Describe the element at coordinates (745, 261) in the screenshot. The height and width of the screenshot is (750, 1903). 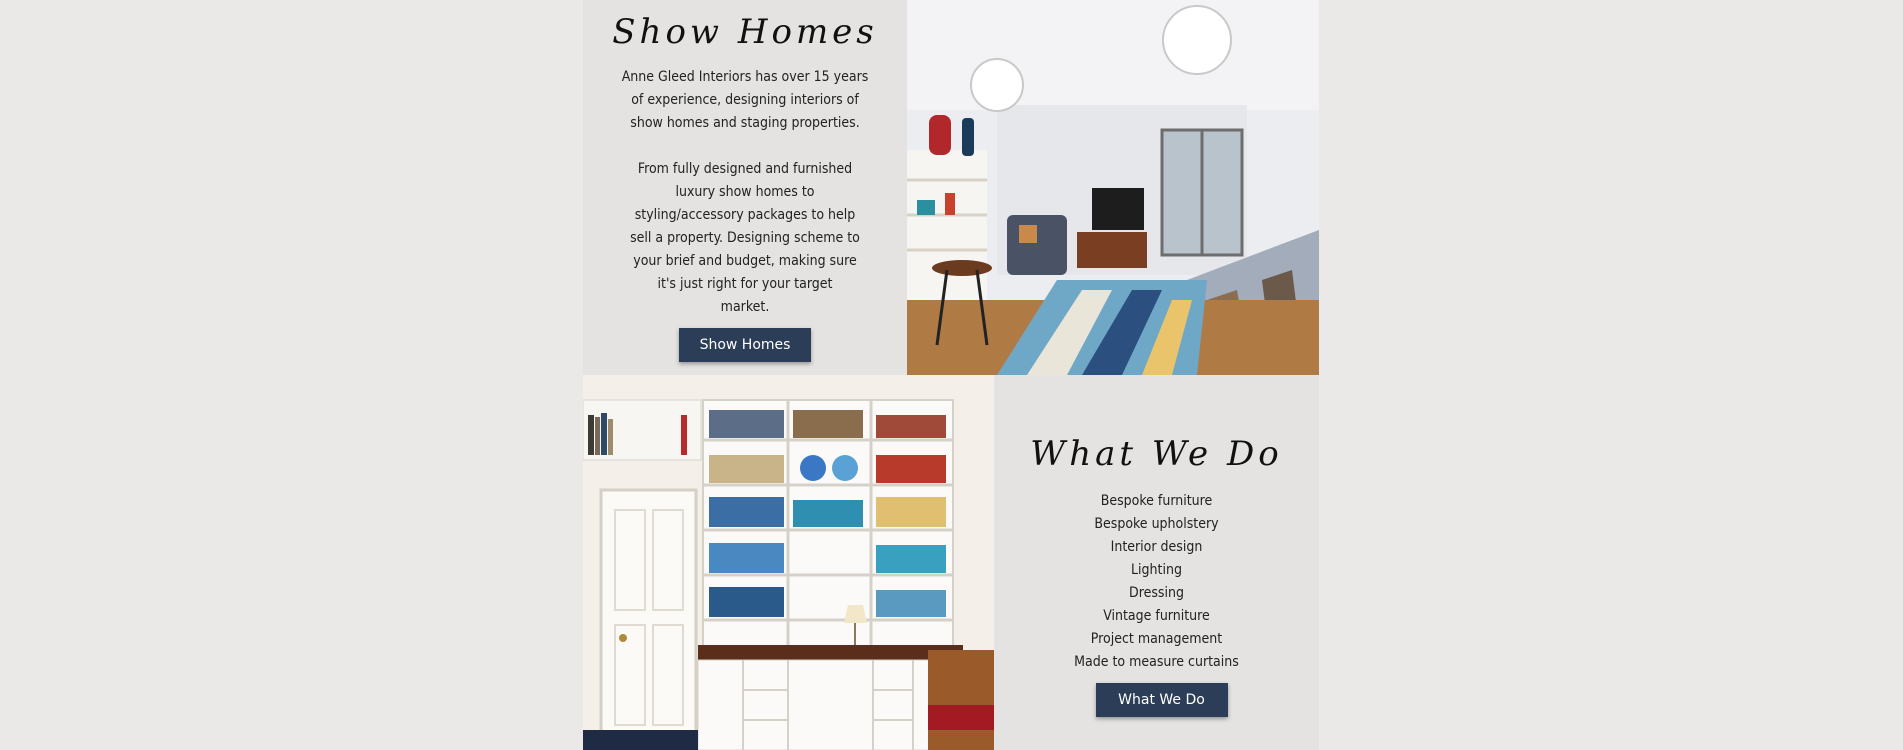
I see `text-line: your brief and budget, making sure` at that location.